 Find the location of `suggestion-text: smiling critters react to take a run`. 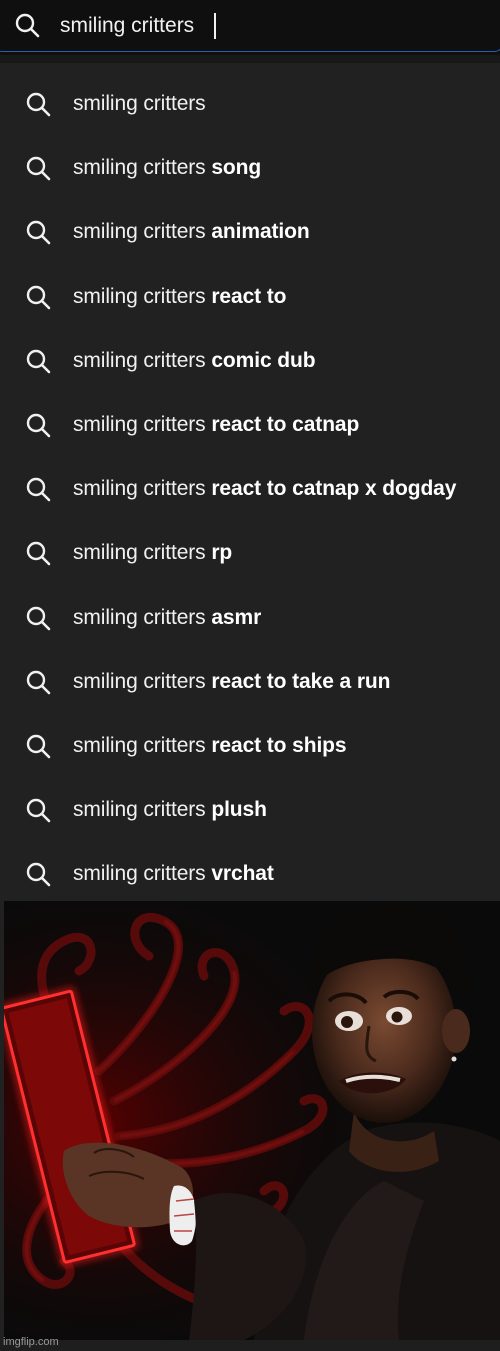

suggestion-text: smiling critters react to take a run is located at coordinates (231, 682).